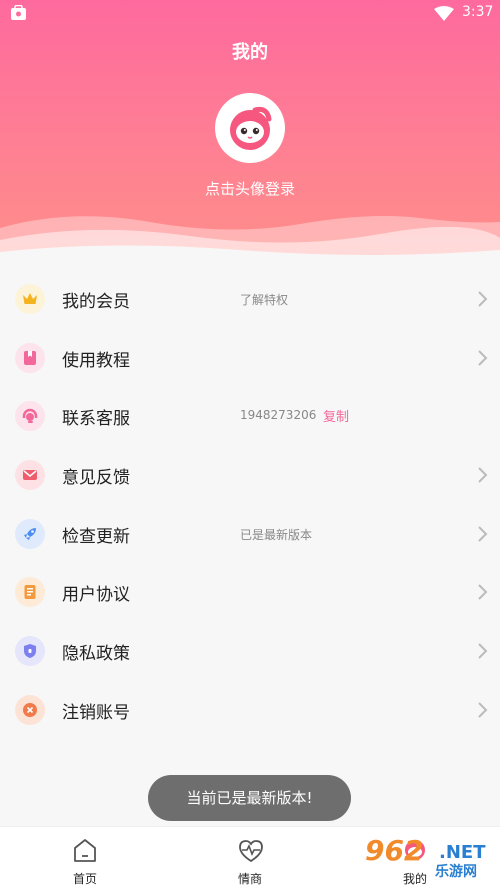  What do you see at coordinates (96, 302) in the screenshot?
I see `menu-label: 我的会员` at bounding box center [96, 302].